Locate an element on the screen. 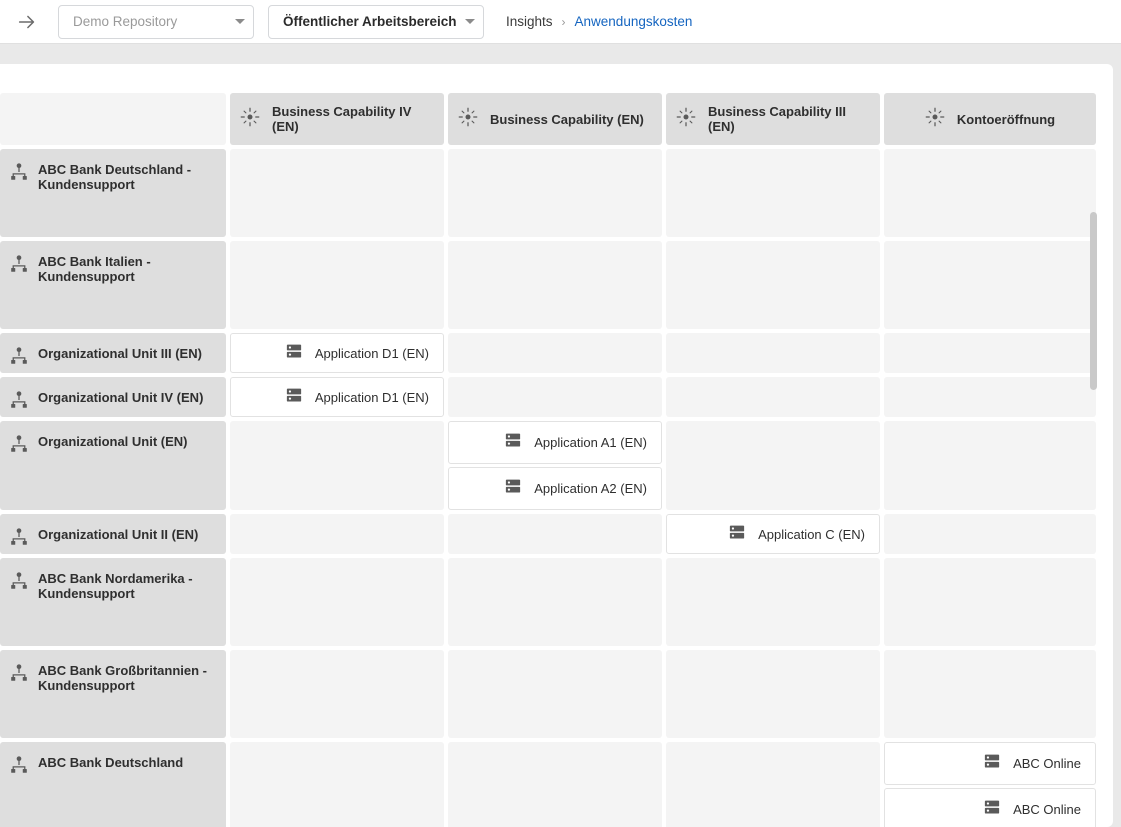 This screenshot has height=827, width=1121. matrix-column-header: Business Capability (EN) is located at coordinates (555, 119).